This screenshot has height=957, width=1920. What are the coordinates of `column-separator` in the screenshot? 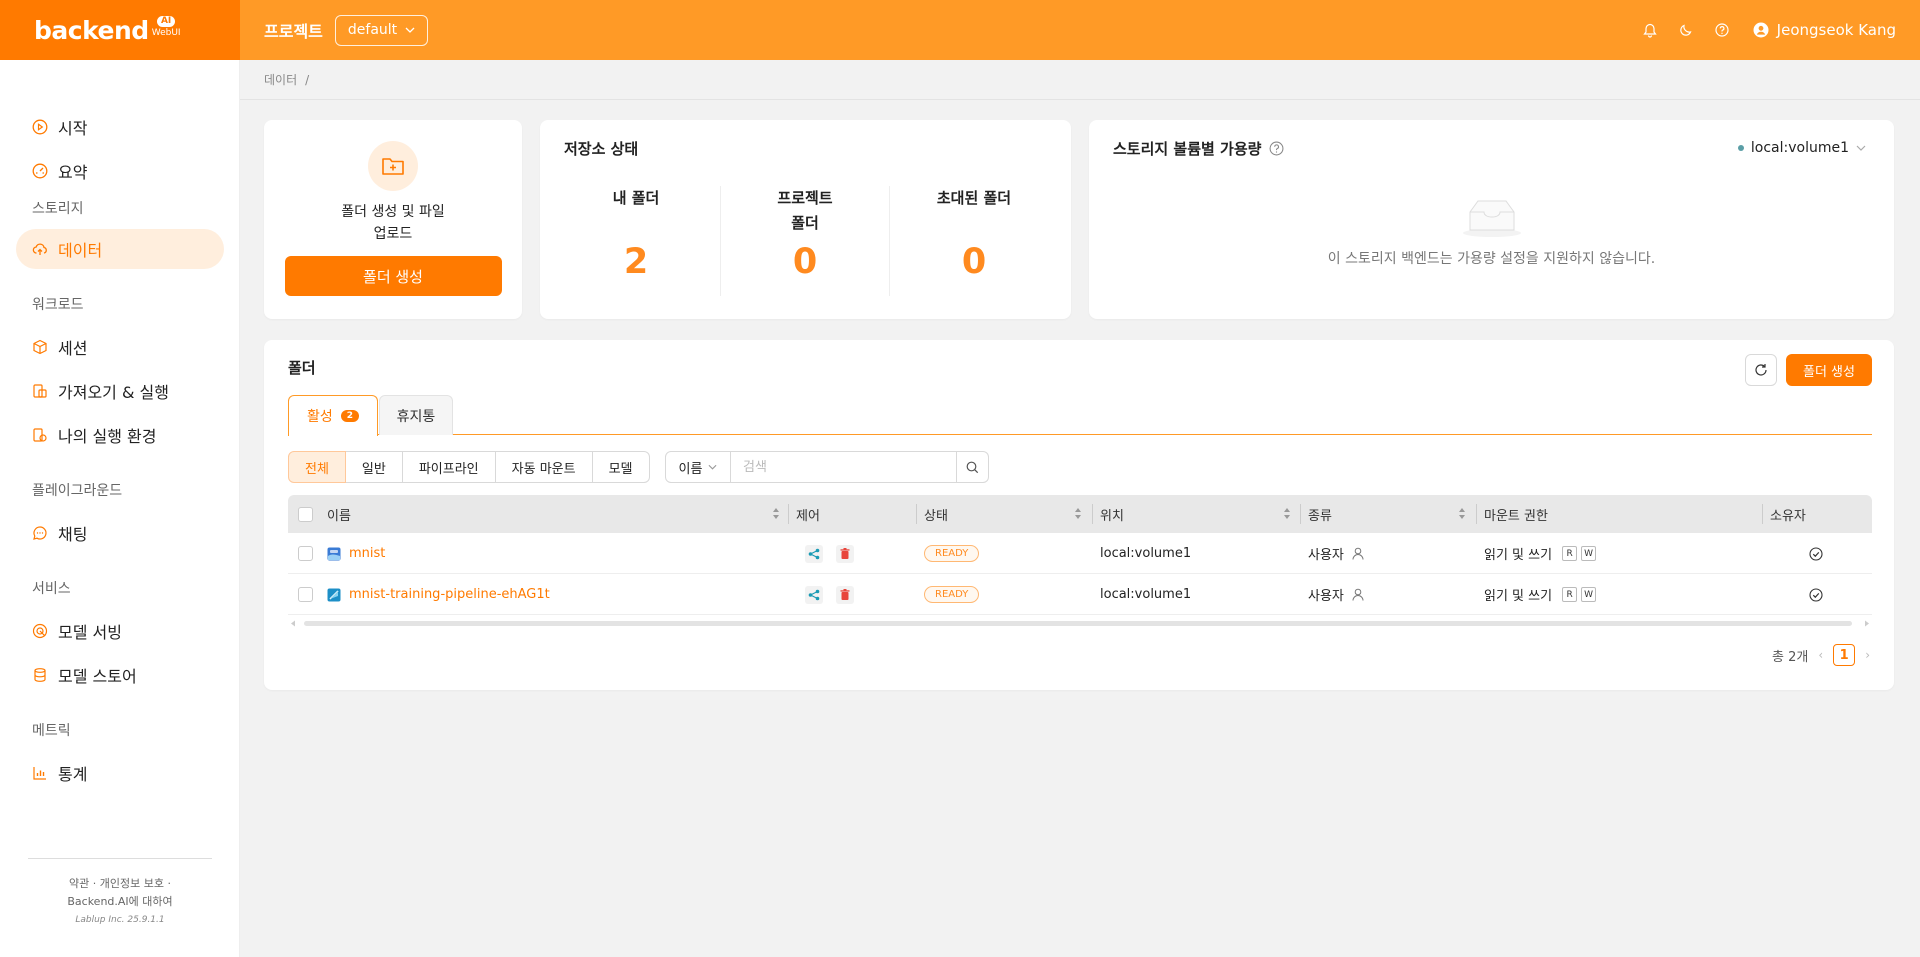 It's located at (788, 514).